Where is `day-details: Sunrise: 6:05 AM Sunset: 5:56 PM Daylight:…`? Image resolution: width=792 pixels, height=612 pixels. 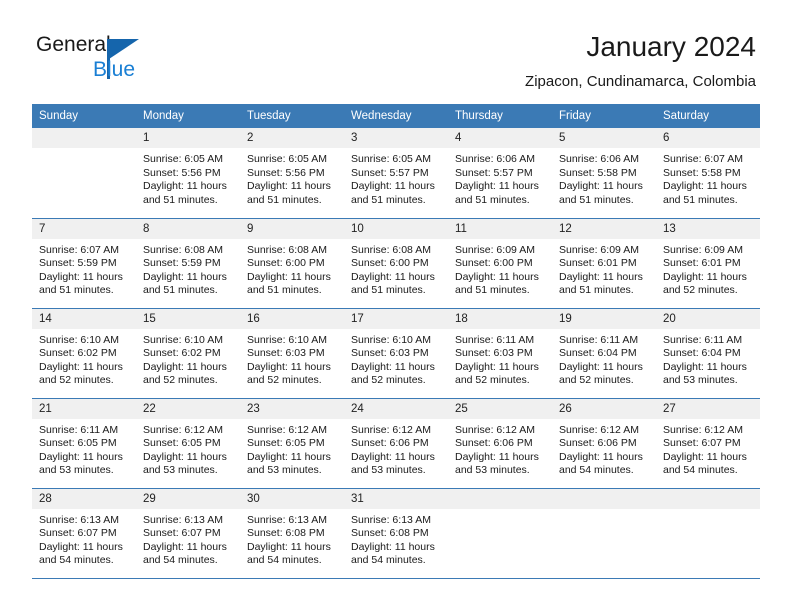 day-details: Sunrise: 6:05 AM Sunset: 5:56 PM Daylight:… is located at coordinates (188, 177).